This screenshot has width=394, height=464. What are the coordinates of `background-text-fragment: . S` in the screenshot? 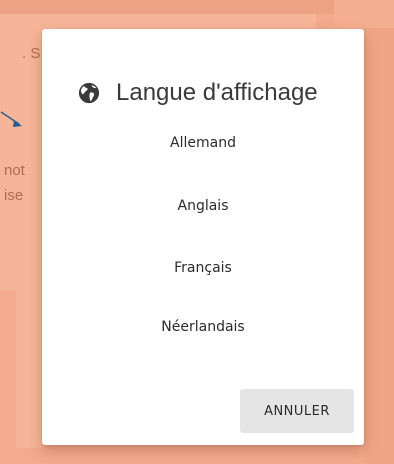 It's located at (31, 53).